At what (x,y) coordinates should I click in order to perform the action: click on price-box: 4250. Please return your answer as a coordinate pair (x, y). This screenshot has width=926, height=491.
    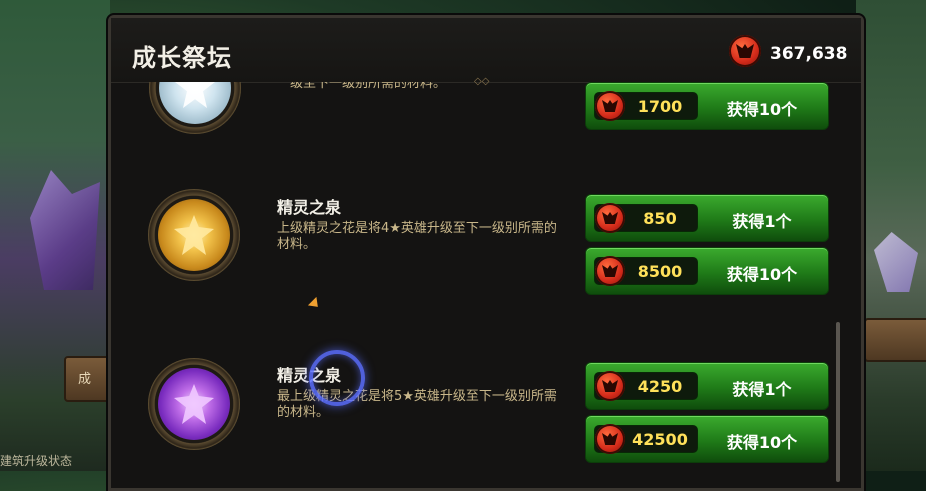
    Looking at the image, I should click on (646, 386).